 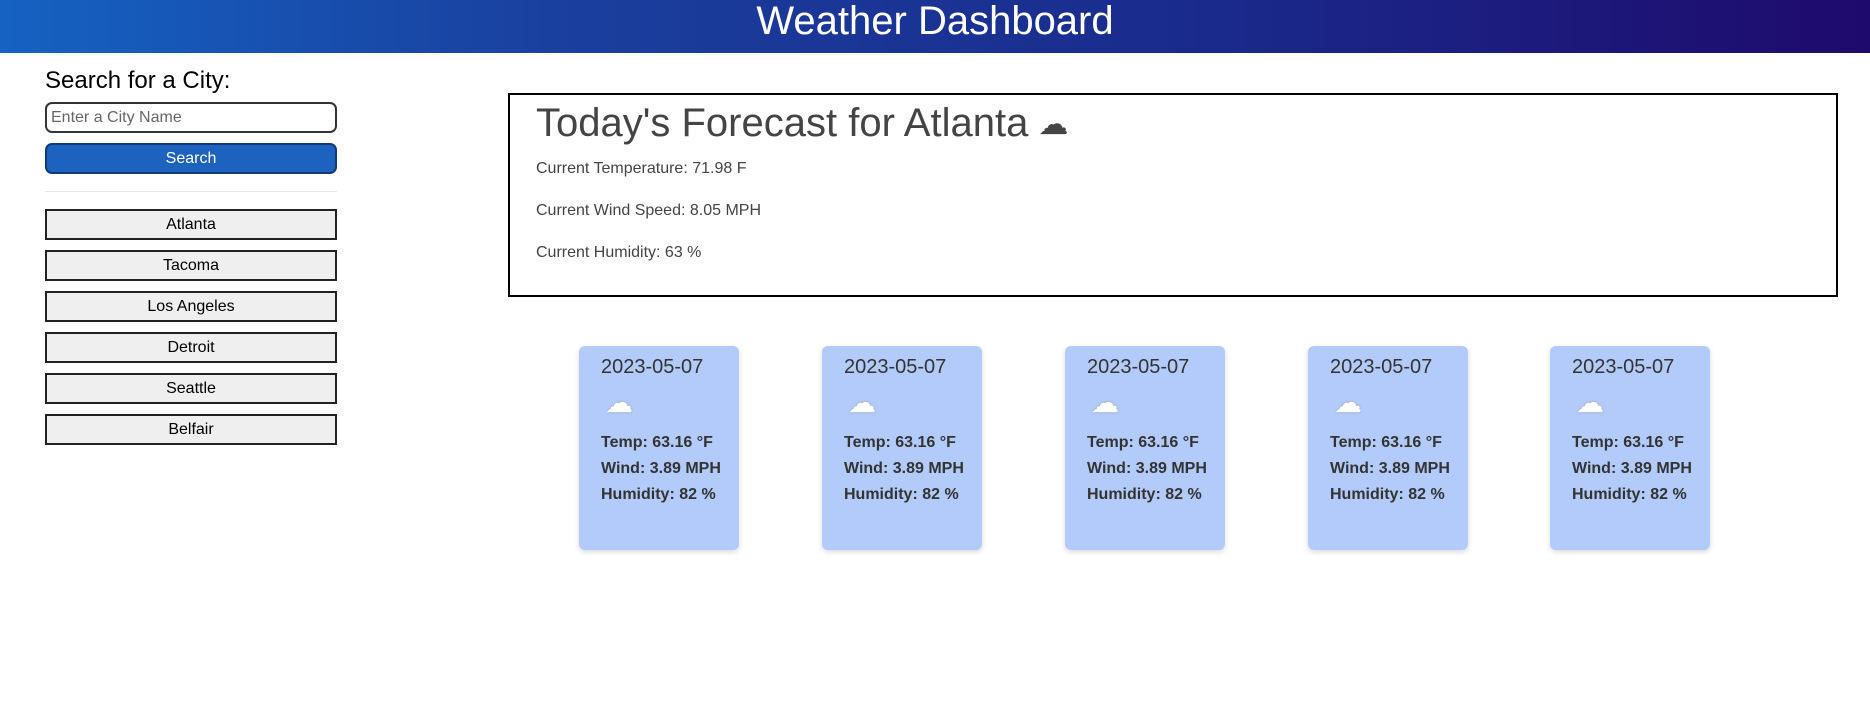 I want to click on history-city-seattle: Seattle, so click(x=191, y=388).